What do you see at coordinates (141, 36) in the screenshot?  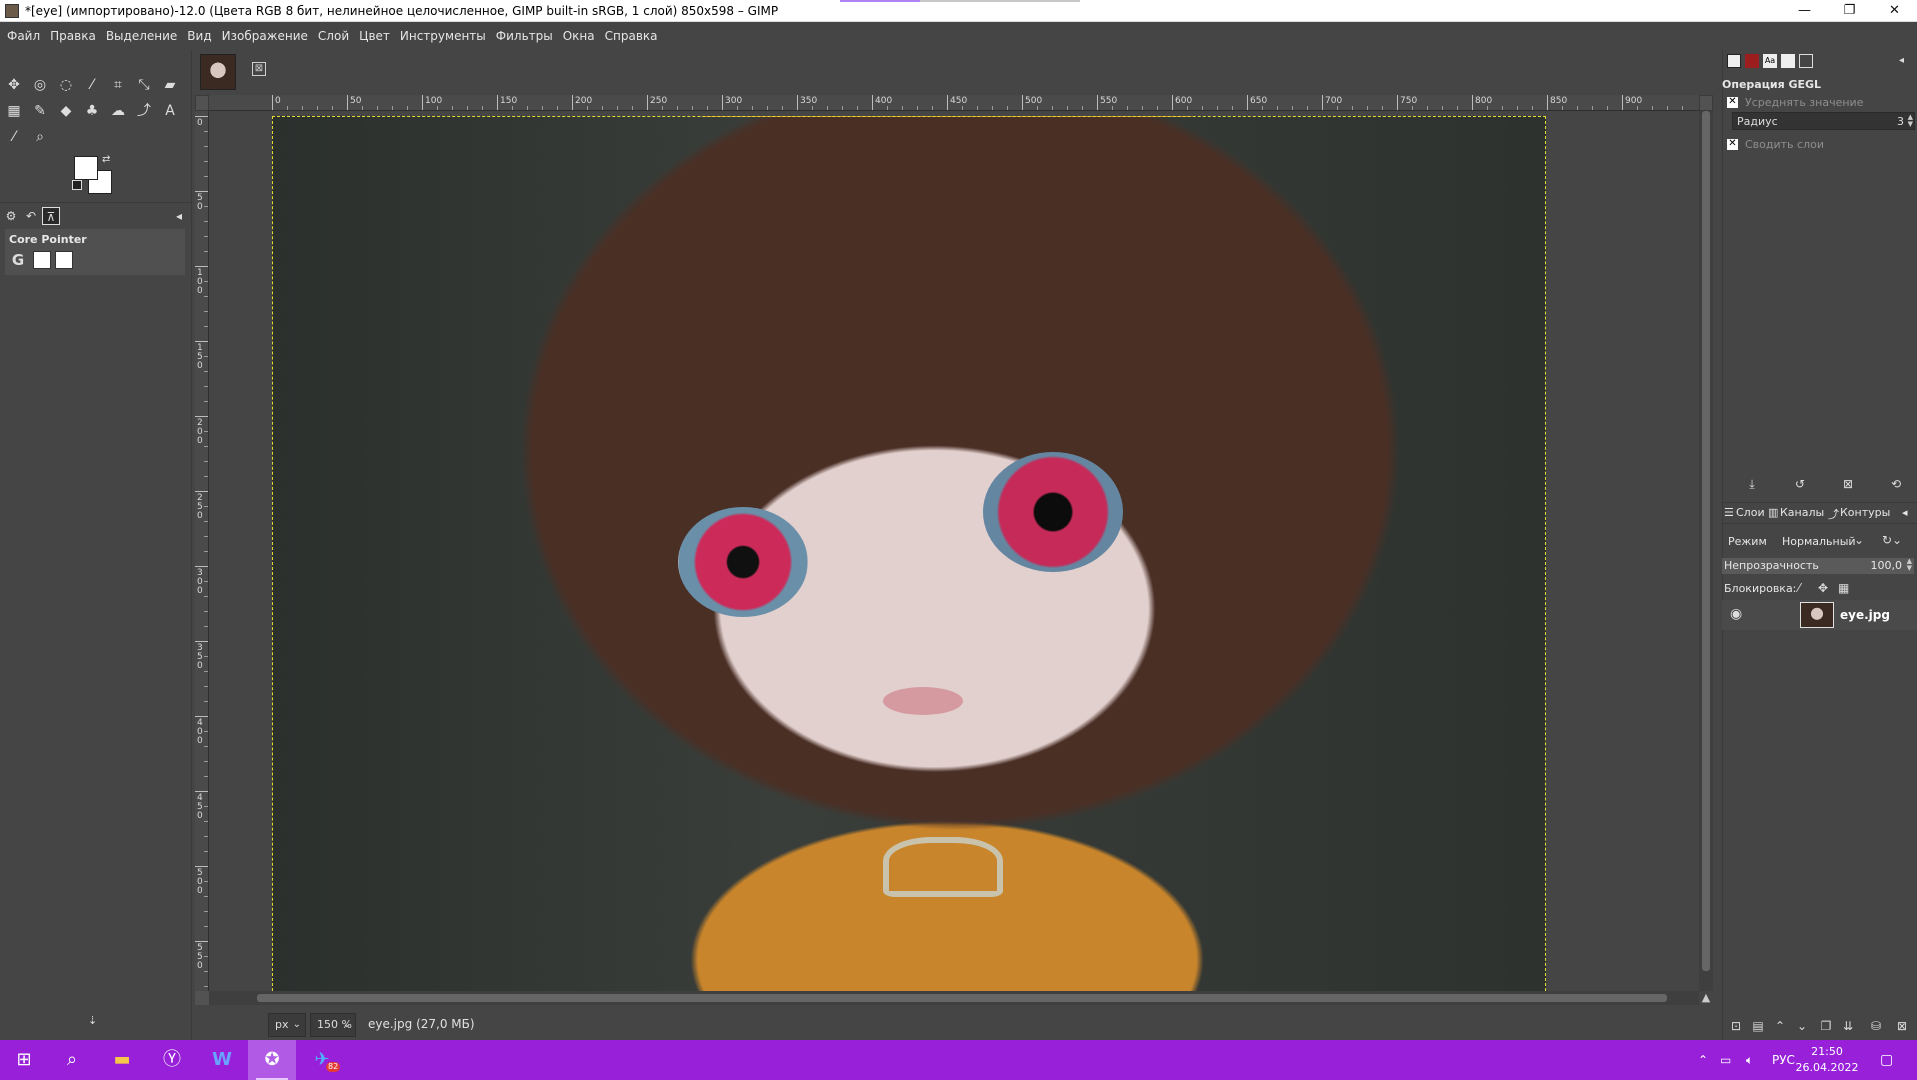 I see `menu-select: Выделение` at bounding box center [141, 36].